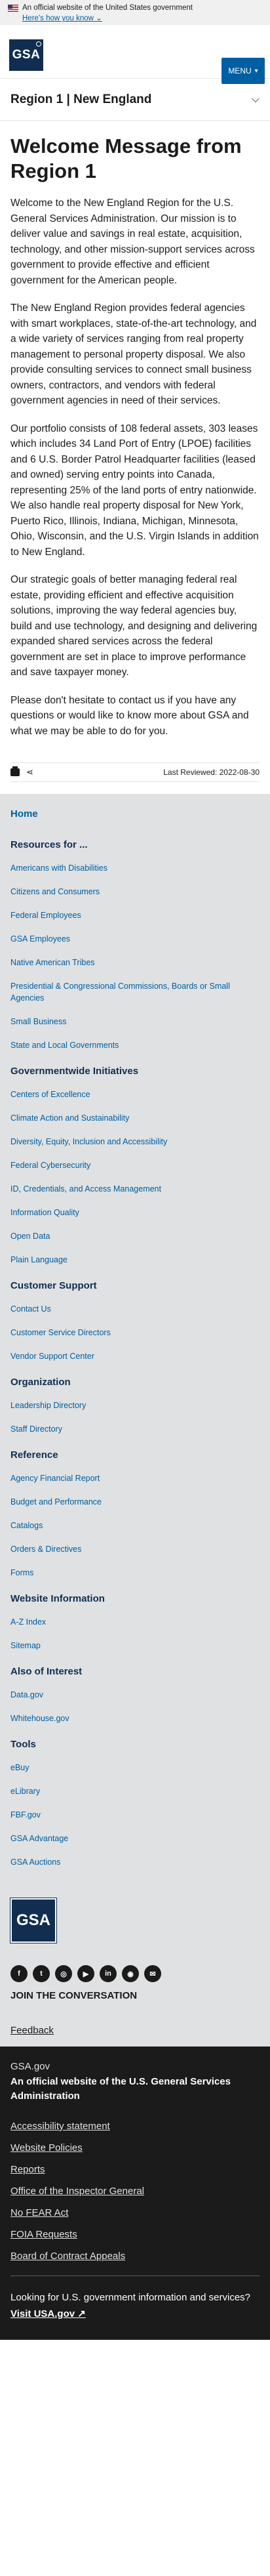 The width and height of the screenshot is (270, 2576). What do you see at coordinates (33, 1920) in the screenshot?
I see `footer-gsa-logo: GSA` at bounding box center [33, 1920].